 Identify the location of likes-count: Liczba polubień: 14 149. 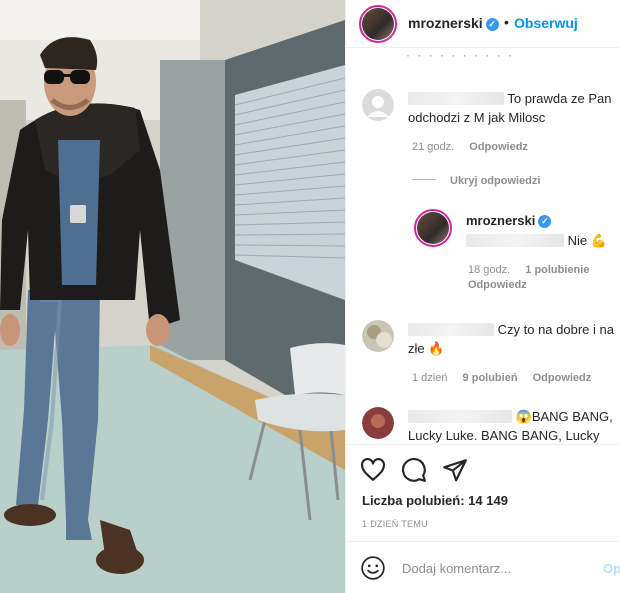
(435, 500).